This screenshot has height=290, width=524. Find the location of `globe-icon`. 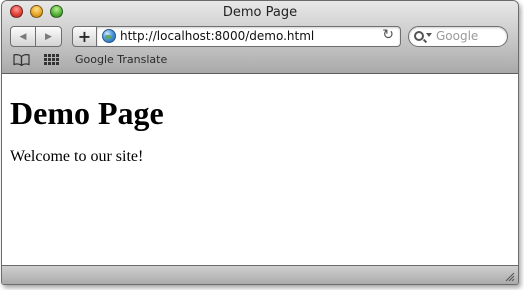

globe-icon is located at coordinates (109, 36).